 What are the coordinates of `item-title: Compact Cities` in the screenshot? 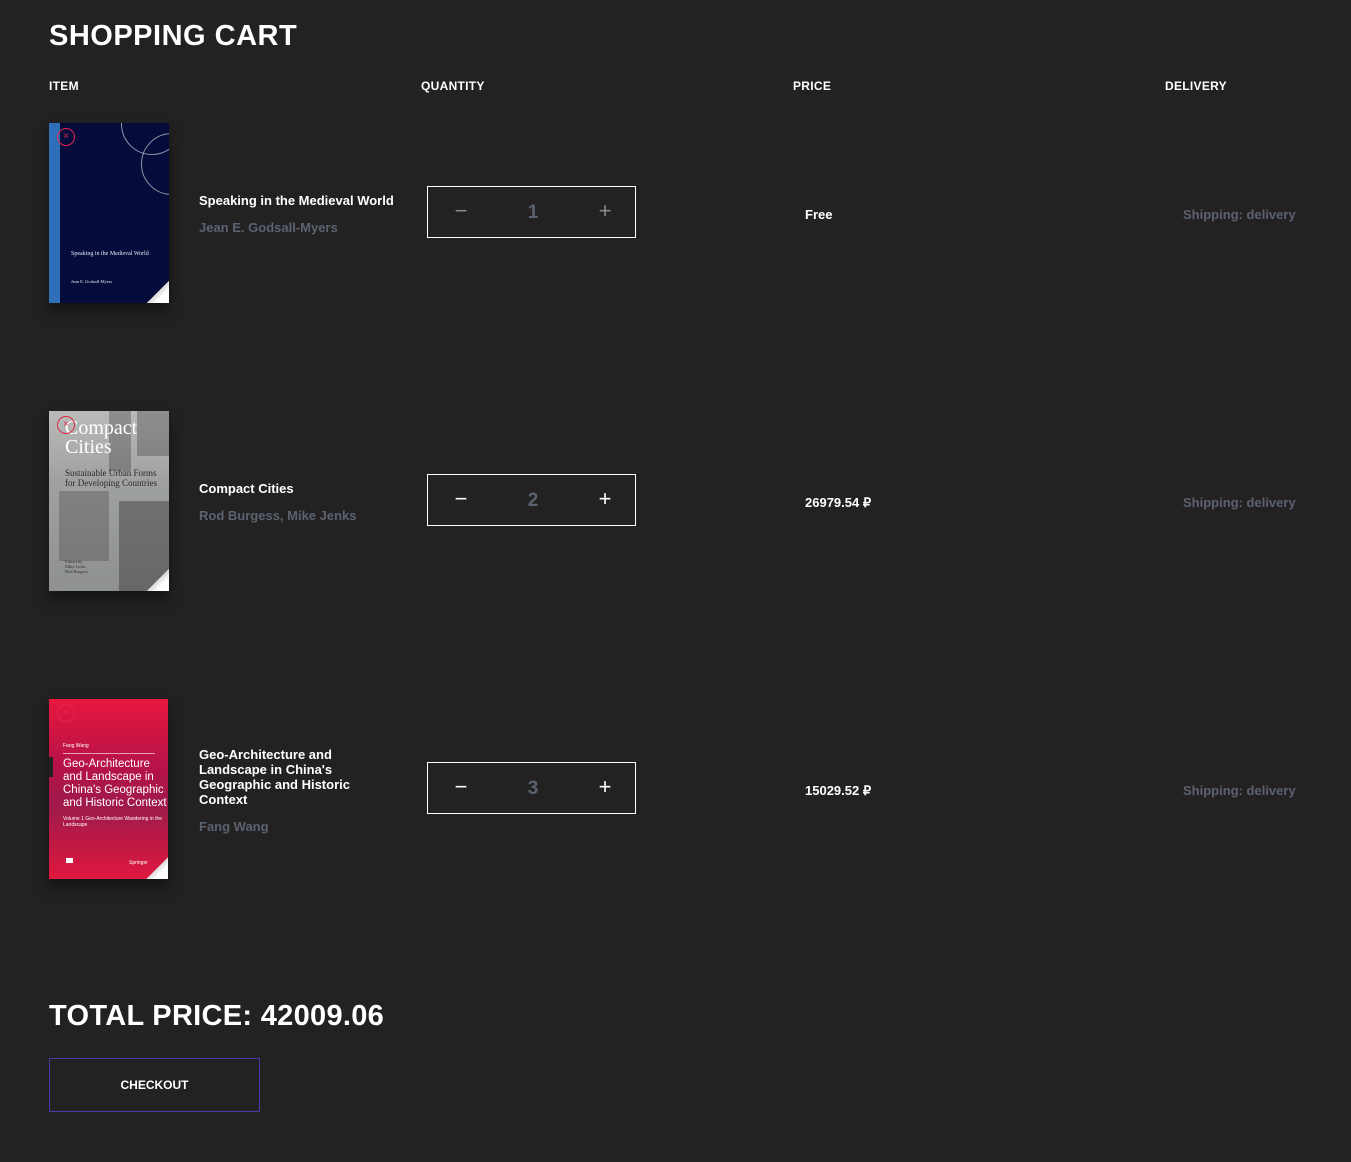 It's located at (304, 488).